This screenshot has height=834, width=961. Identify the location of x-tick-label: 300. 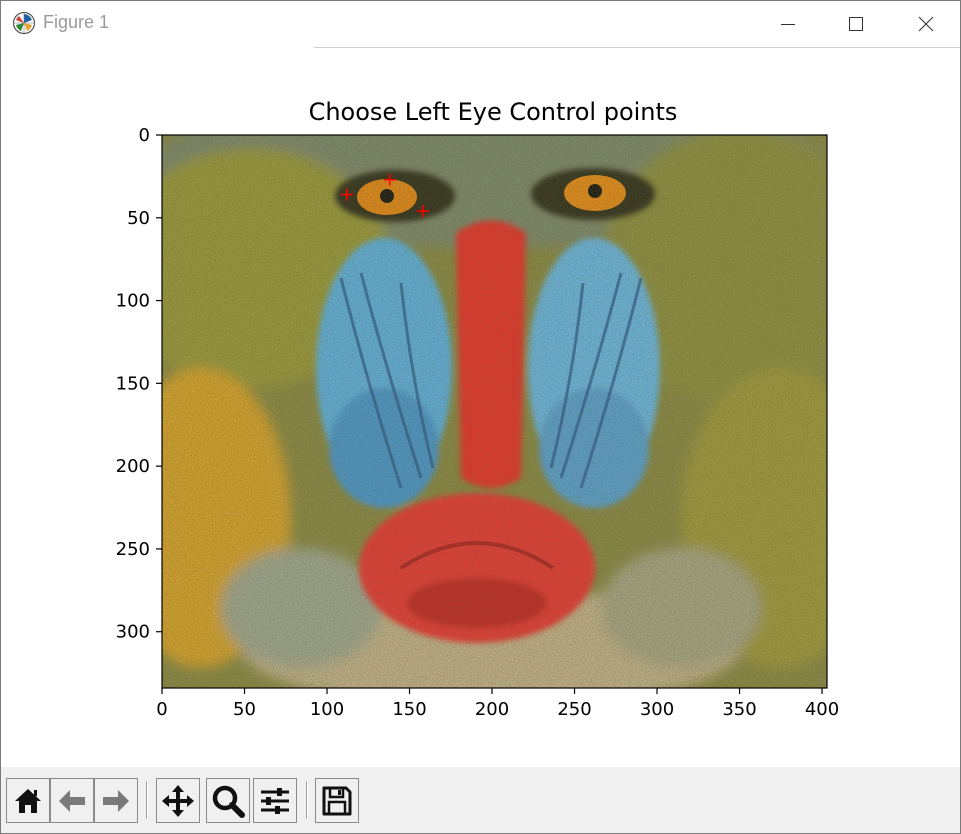
(657, 709).